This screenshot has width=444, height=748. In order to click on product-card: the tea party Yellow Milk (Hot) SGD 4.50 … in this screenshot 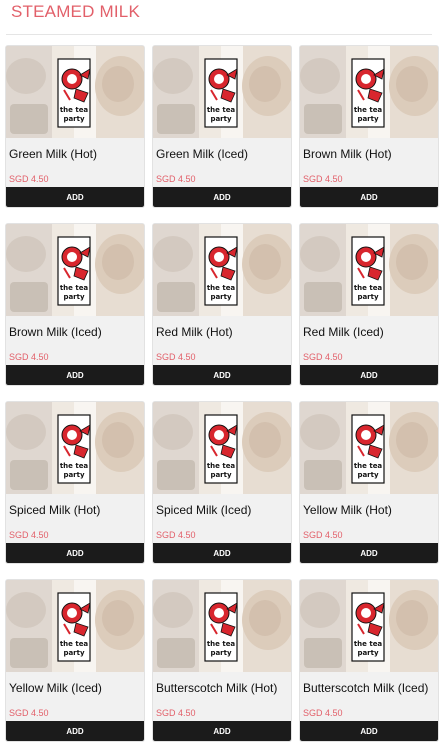, I will do `click(369, 482)`.